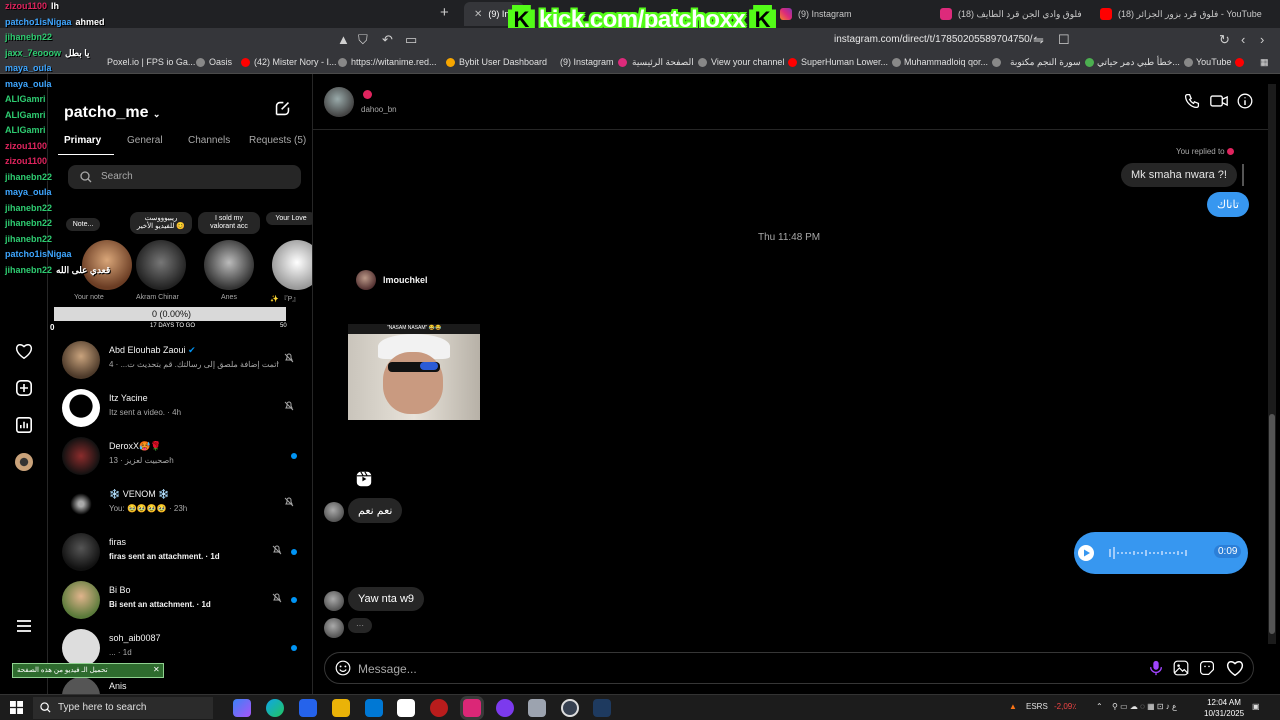 The width and height of the screenshot is (1280, 720). What do you see at coordinates (754, 62) in the screenshot?
I see `bookmark-channel: View your channel` at bounding box center [754, 62].